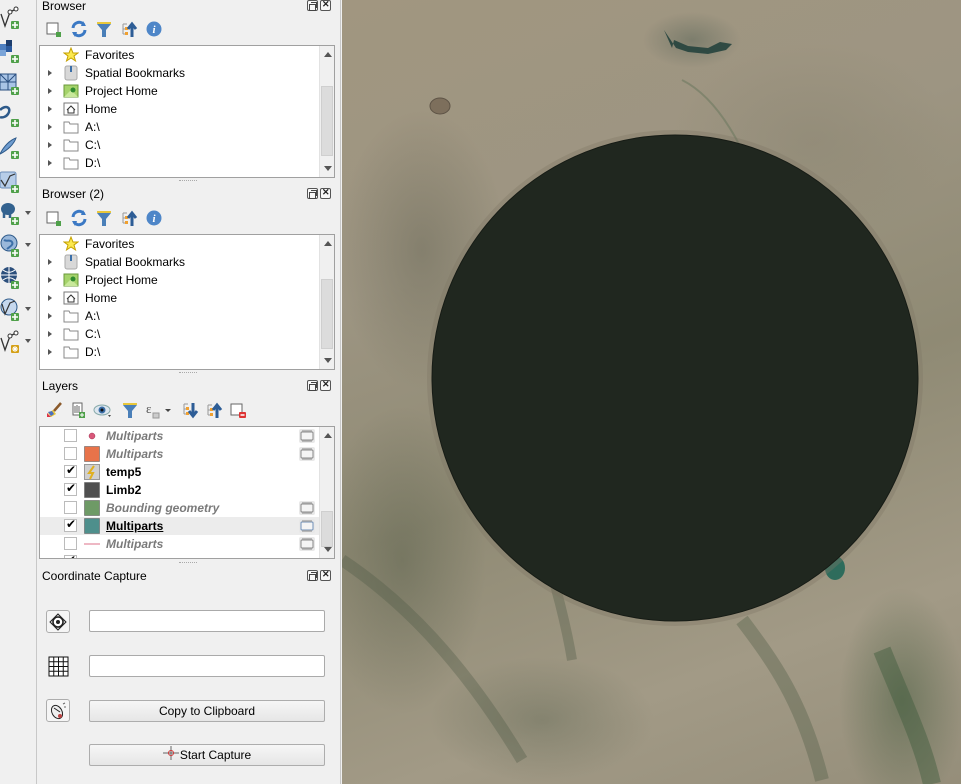 This screenshot has width=961, height=784. I want to click on add-mesh-layer-button, so click(18, 85).